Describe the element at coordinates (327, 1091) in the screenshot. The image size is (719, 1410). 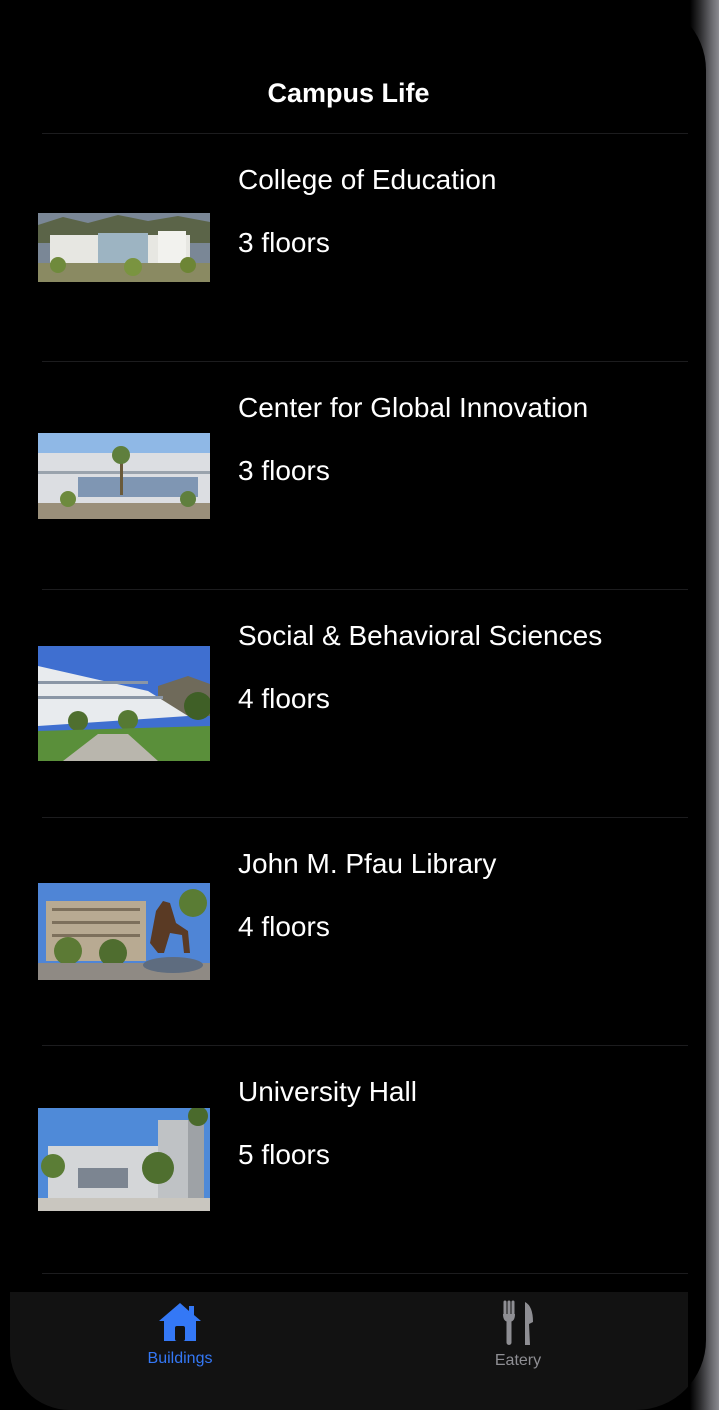
I see `building-name: University Hall` at that location.